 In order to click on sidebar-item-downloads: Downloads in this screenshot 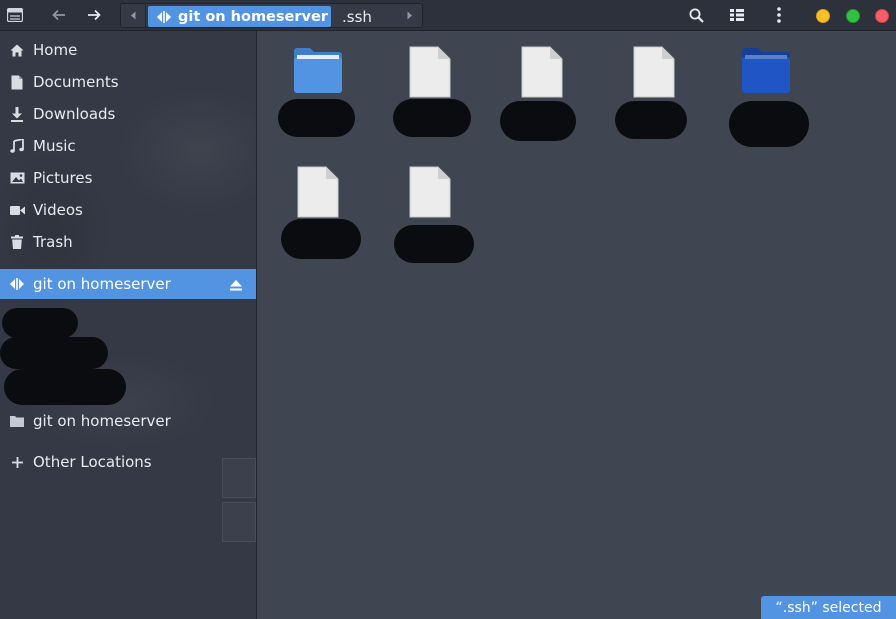, I will do `click(128, 114)`.